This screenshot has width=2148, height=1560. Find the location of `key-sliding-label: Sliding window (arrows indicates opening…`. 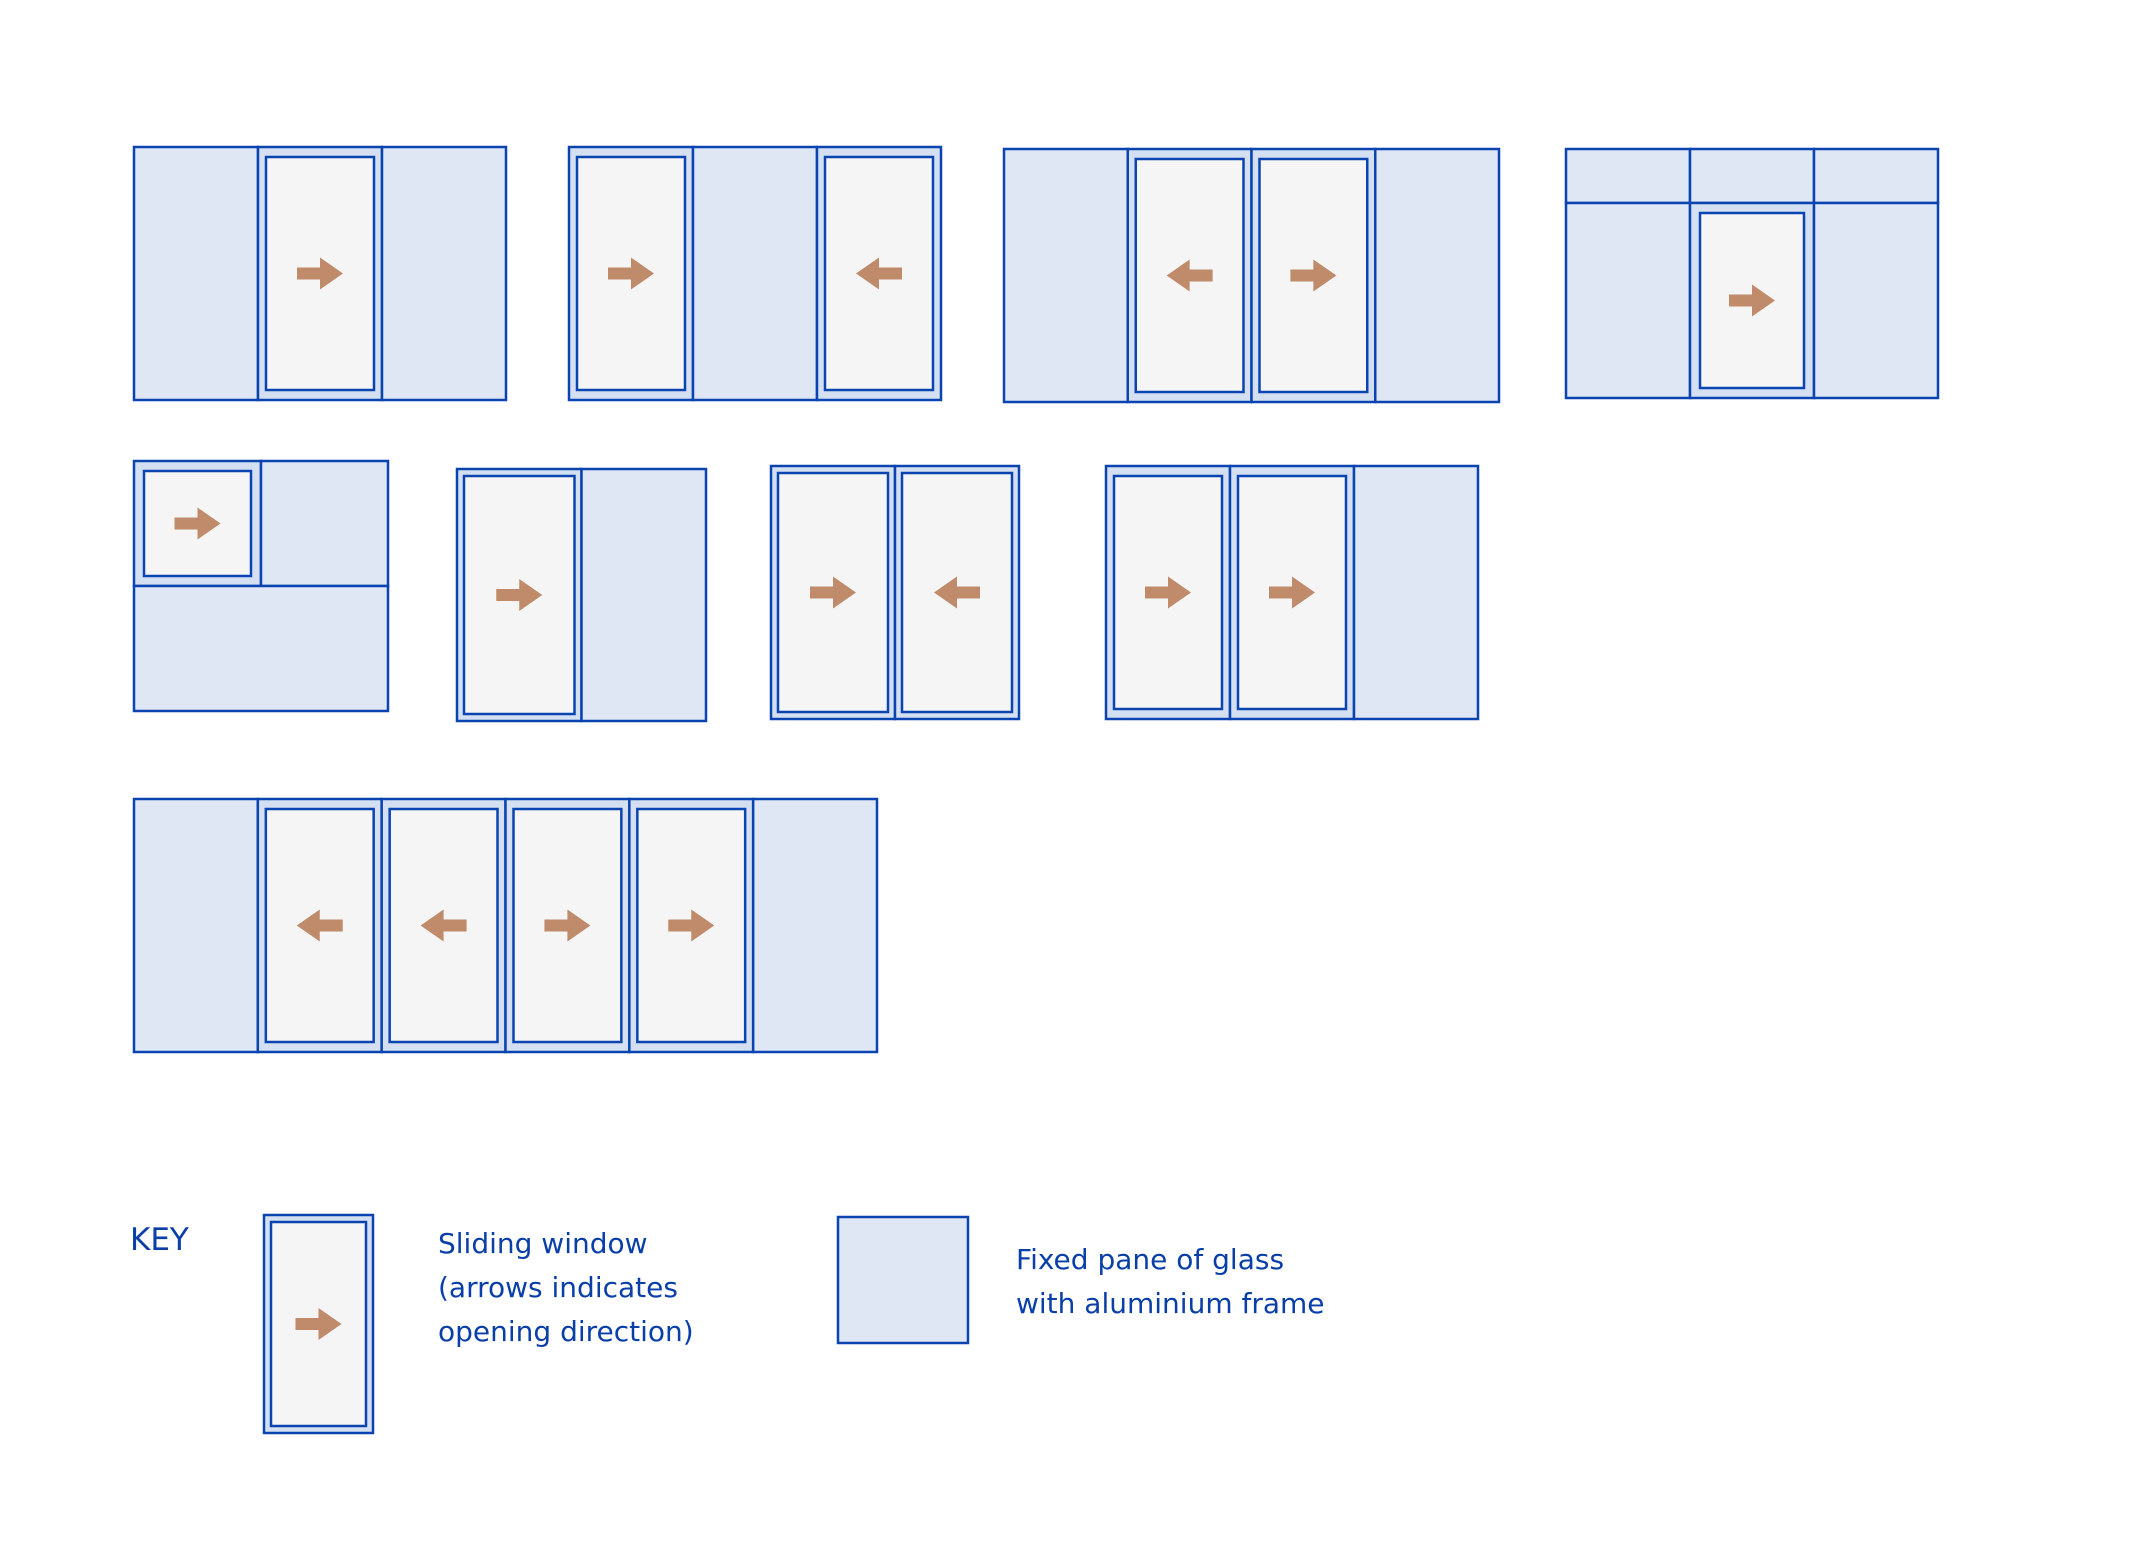

key-sliding-label: Sliding window (arrows indicates opening… is located at coordinates (566, 1287).